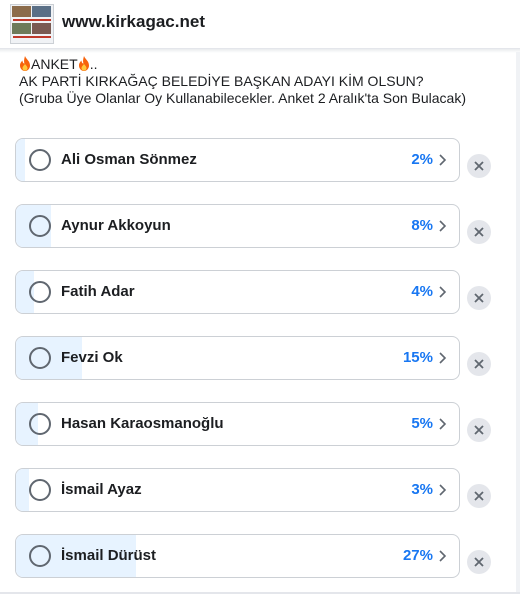 This screenshot has height=594, width=520. What do you see at coordinates (133, 22) in the screenshot?
I see `page-name-link: www.kirkagac.net` at bounding box center [133, 22].